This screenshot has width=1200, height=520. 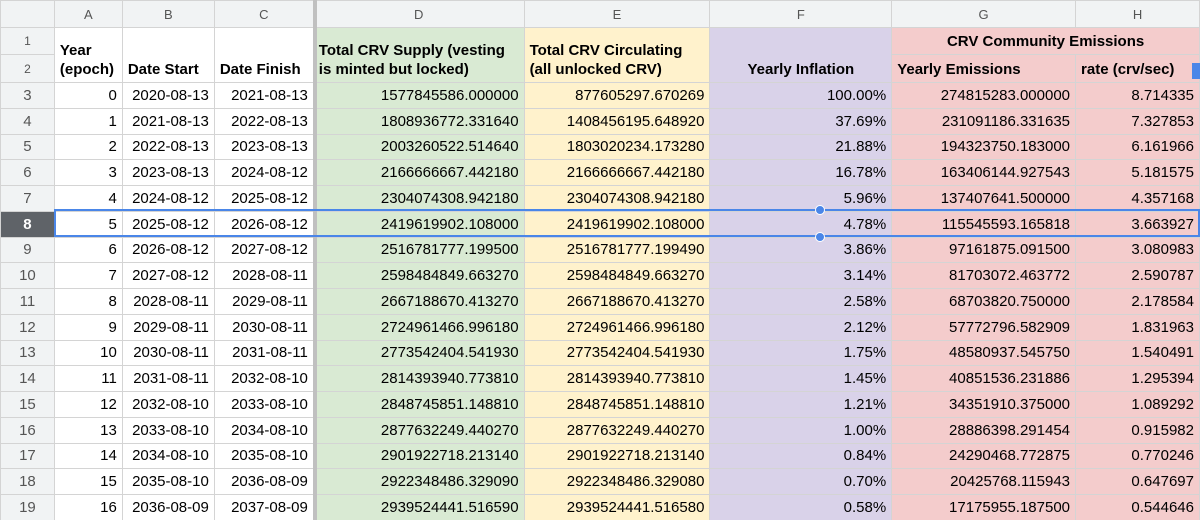 I want to click on cell-rate: 1.089292, so click(x=1137, y=404).